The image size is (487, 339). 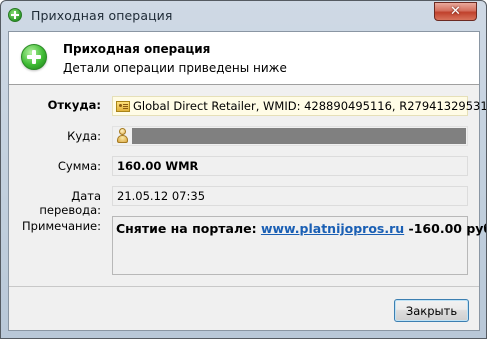 What do you see at coordinates (137, 49) in the screenshot?
I see `header-title: Приходная операция` at bounding box center [137, 49].